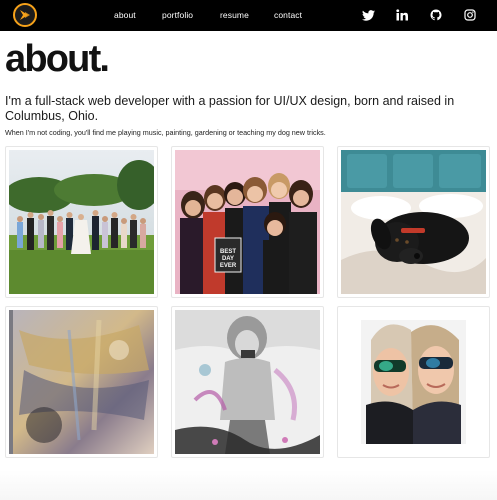 The image size is (497, 500). Describe the element at coordinates (228, 259) in the screenshot. I see `svg-text: DAY` at that location.